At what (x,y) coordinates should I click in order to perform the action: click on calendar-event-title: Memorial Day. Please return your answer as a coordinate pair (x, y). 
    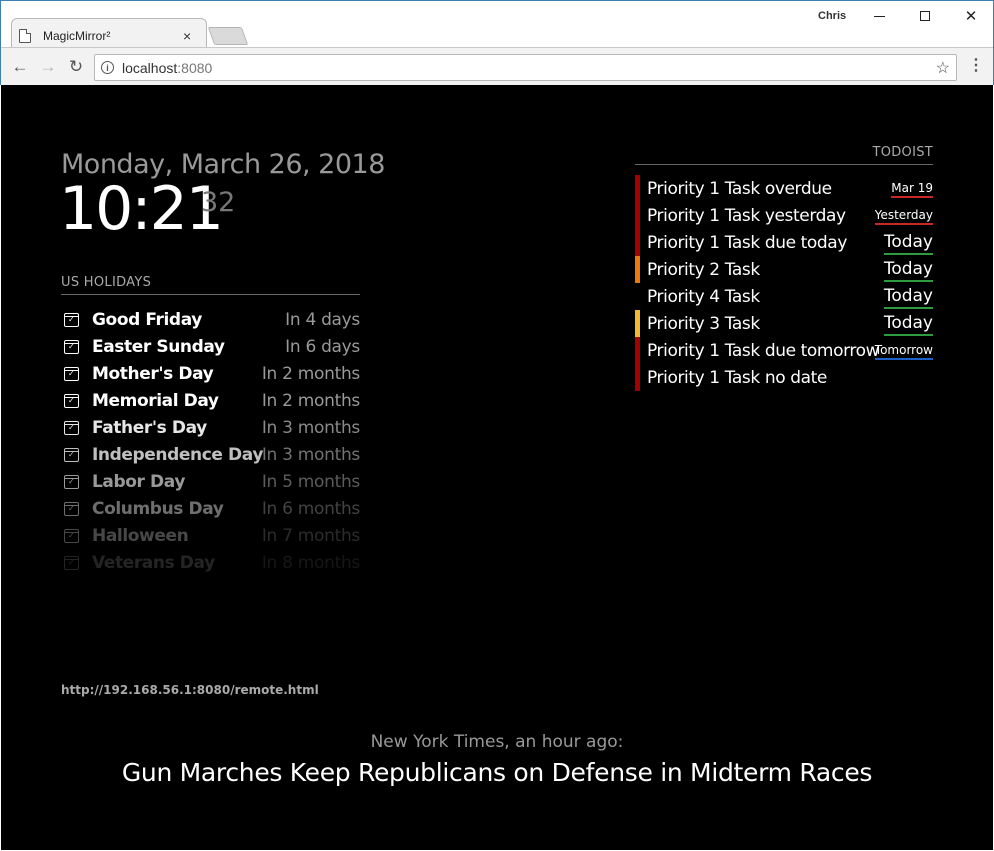
    Looking at the image, I should click on (155, 400).